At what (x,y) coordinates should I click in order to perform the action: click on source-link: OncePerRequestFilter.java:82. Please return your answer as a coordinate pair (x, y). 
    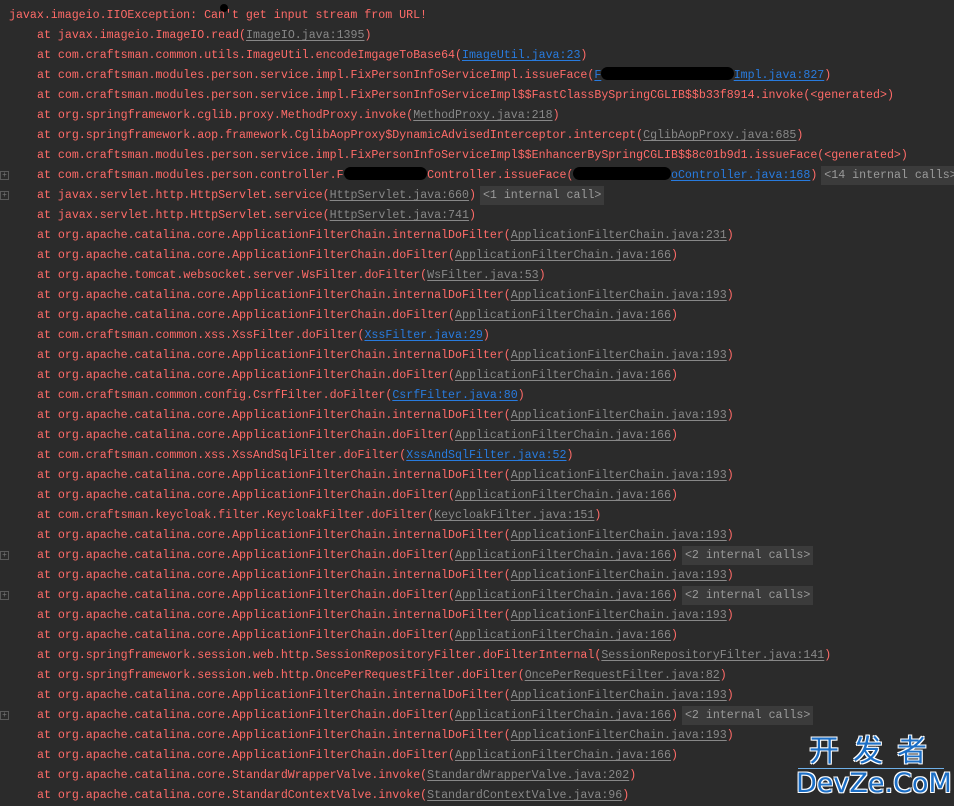
    Looking at the image, I should click on (622, 675).